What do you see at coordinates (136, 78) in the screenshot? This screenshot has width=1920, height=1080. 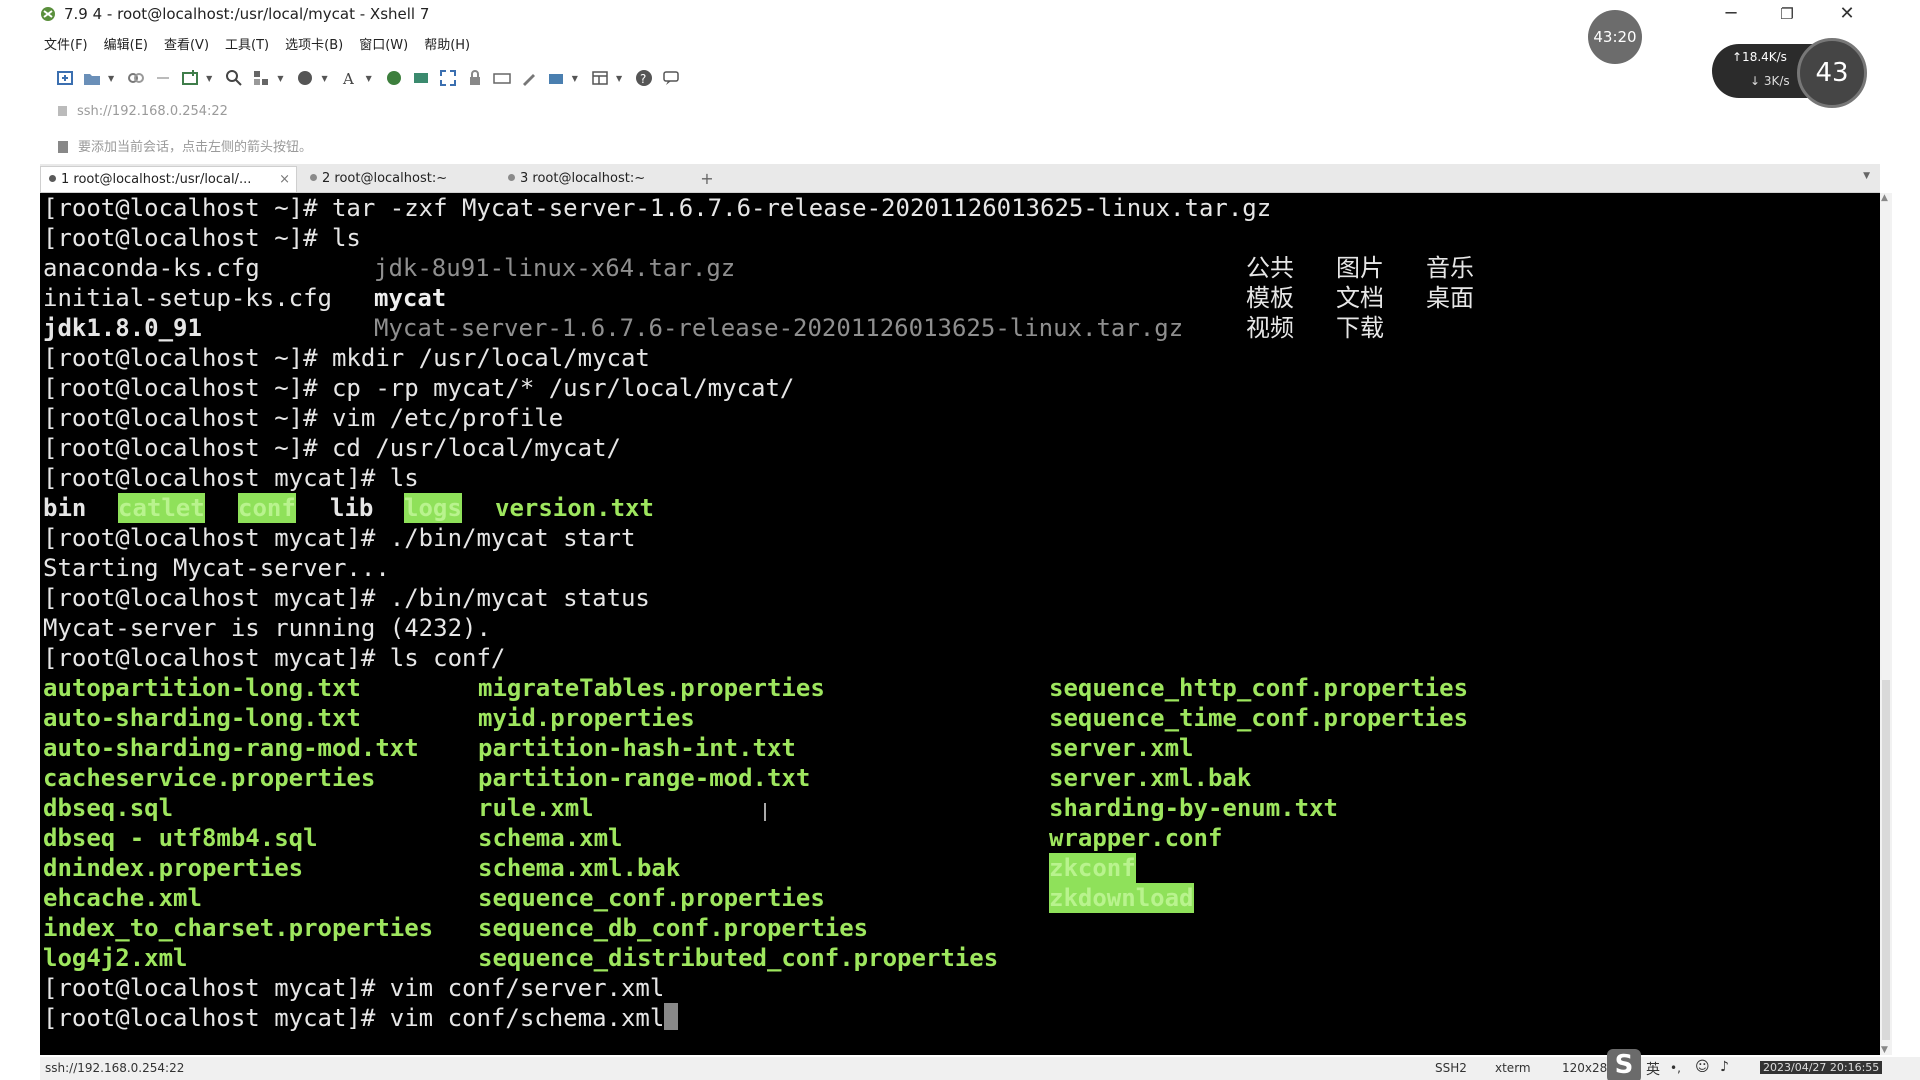 I see `connect-icon` at bounding box center [136, 78].